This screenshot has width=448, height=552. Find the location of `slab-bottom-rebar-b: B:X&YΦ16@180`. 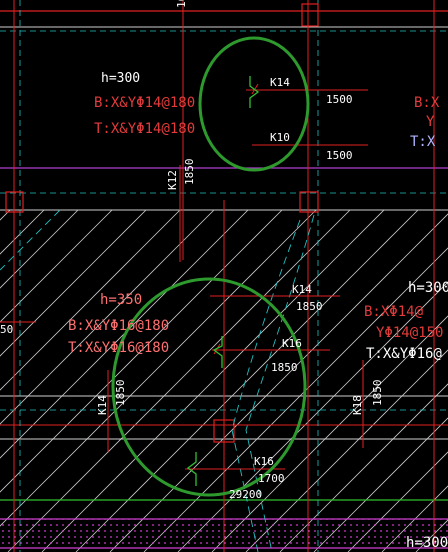

slab-bottom-rebar-b: B:X&YΦ16@180 is located at coordinates (118, 326).